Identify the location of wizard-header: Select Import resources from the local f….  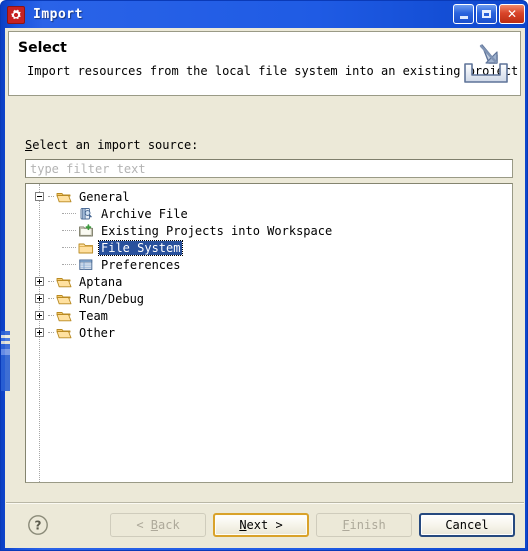
(264, 63).